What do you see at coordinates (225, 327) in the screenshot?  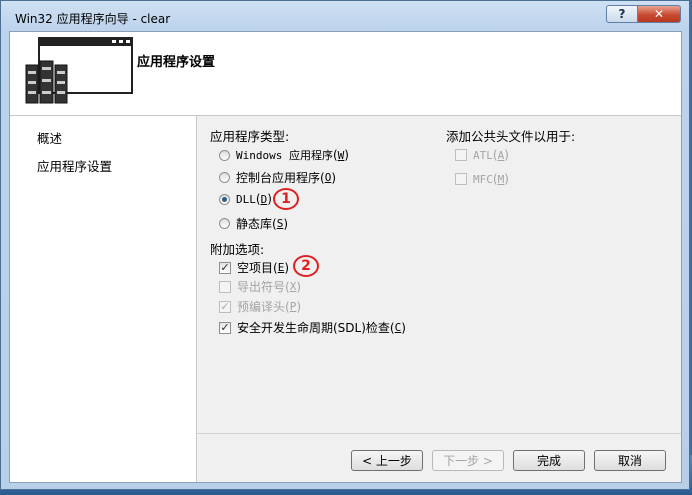 I see `checkbox-sdl-checks-box: ✓` at bounding box center [225, 327].